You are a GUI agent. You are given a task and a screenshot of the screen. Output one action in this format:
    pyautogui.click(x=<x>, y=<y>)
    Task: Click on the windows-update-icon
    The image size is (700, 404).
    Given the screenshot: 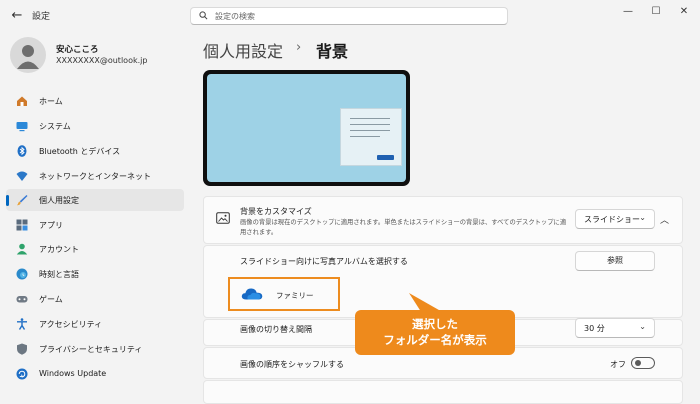 What is the action you would take?
    pyautogui.click(x=22, y=374)
    